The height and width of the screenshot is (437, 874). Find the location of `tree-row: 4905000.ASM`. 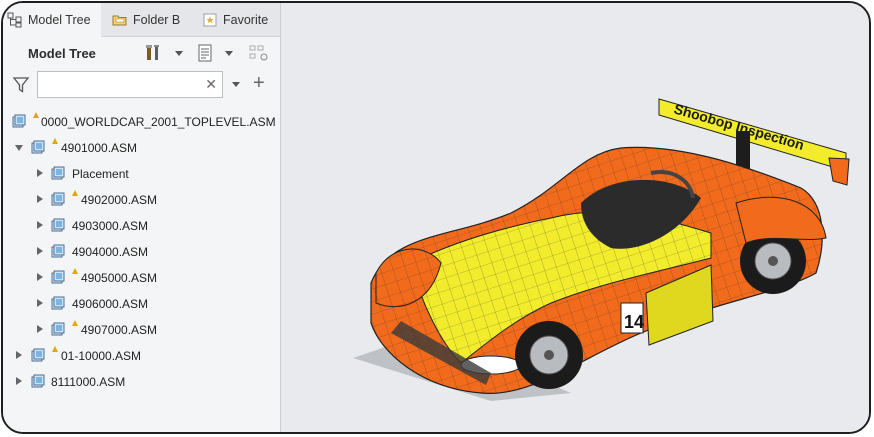

tree-row: 4905000.ASM is located at coordinates (141, 278).